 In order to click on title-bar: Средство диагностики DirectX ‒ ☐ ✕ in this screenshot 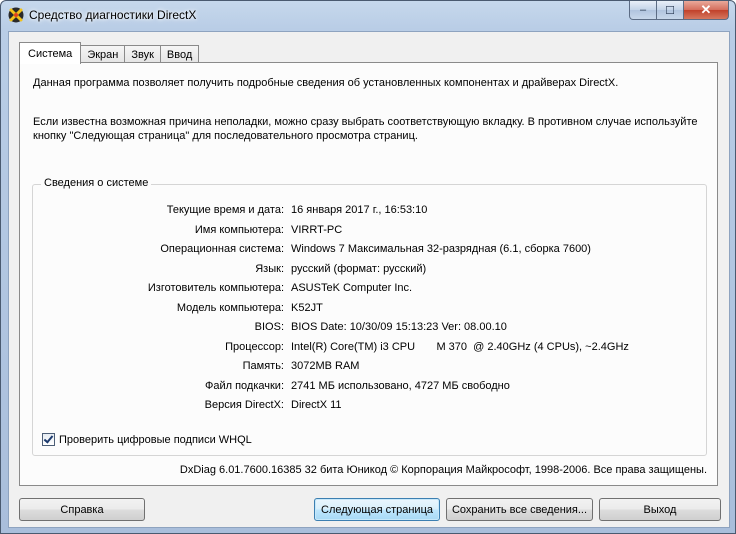, I will do `click(368, 16)`.